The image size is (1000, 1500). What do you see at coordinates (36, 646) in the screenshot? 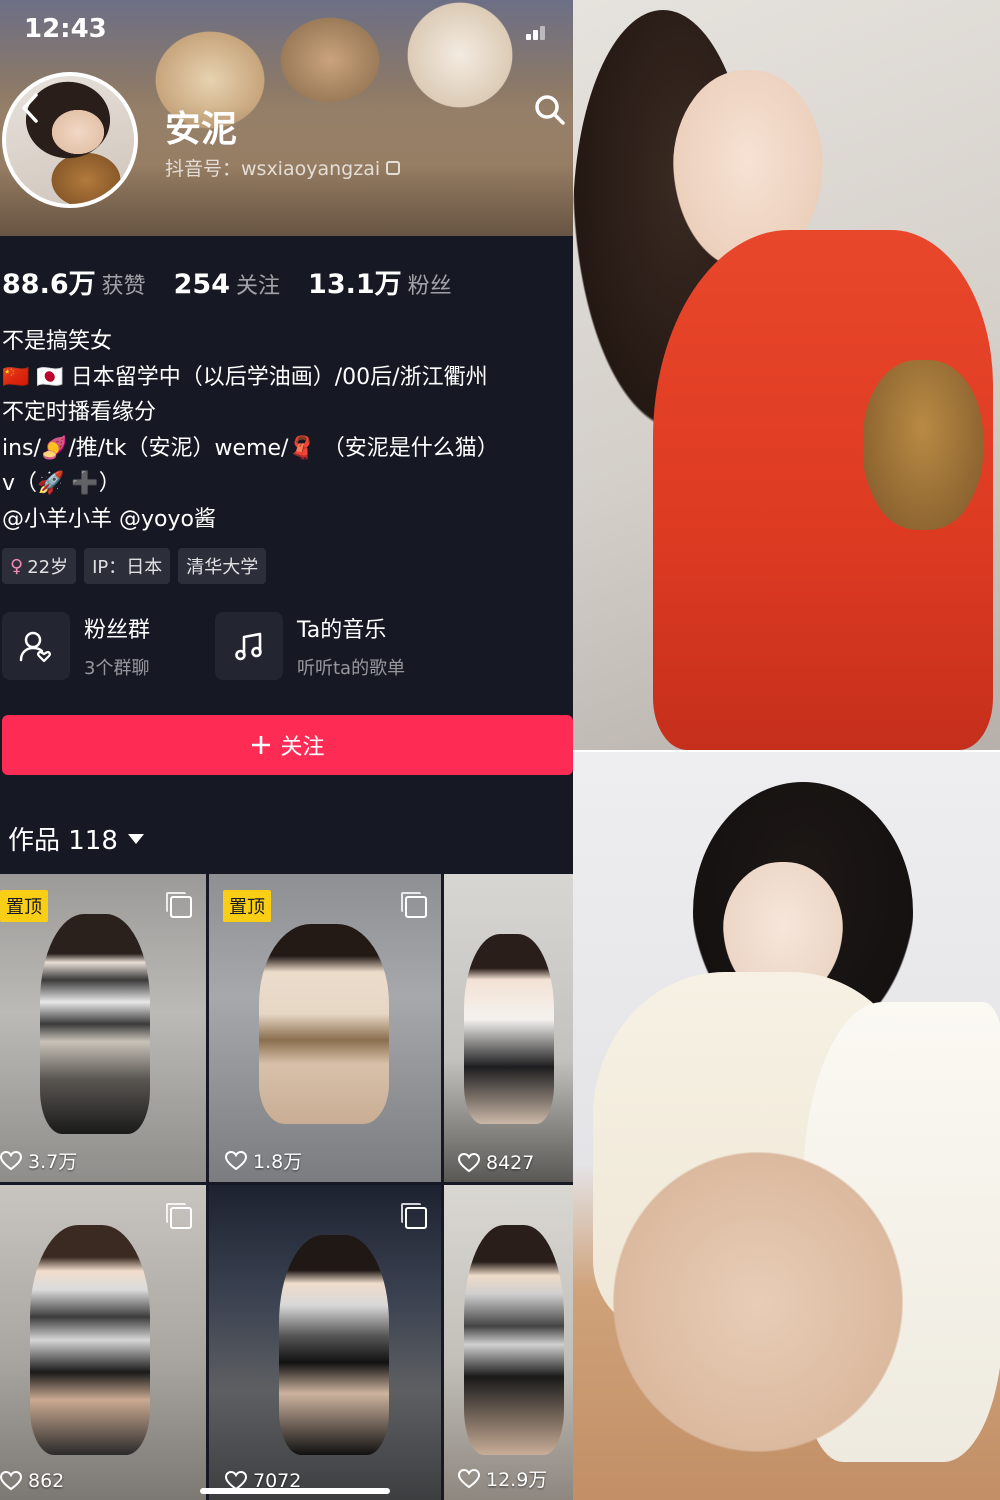
I see `fans-group-icon` at bounding box center [36, 646].